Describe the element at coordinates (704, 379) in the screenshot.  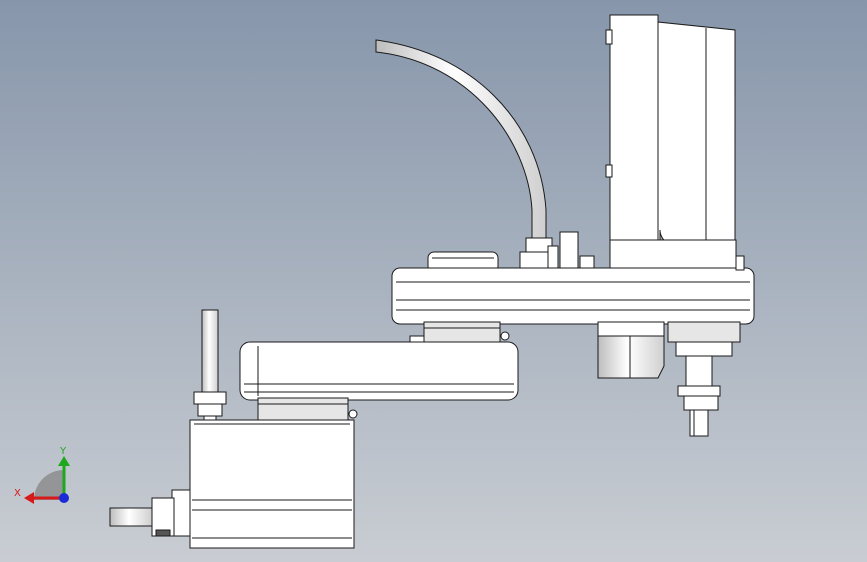
I see `spline-shaft` at that location.